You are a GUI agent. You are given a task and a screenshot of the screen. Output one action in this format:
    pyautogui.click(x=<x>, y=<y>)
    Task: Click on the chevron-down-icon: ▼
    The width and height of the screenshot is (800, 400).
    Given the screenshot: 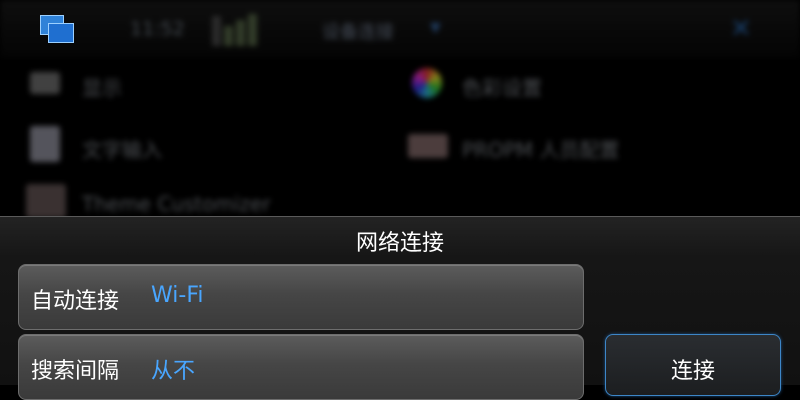 What is the action you would take?
    pyautogui.click(x=435, y=28)
    